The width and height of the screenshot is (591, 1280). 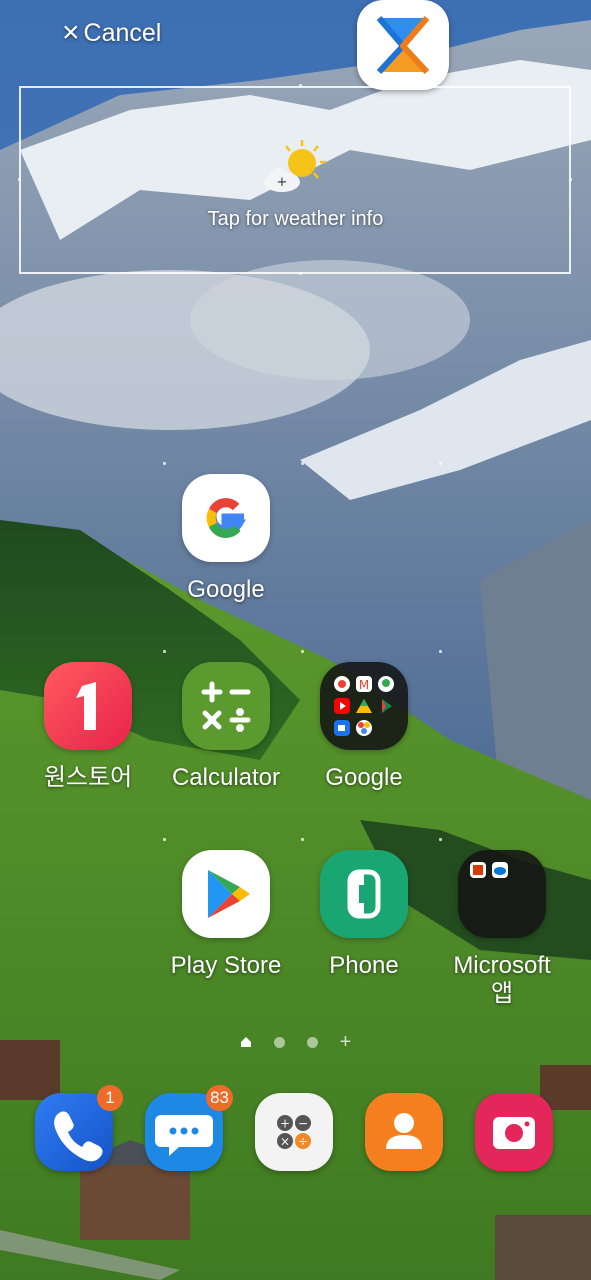 I want to click on xender-app-icon, so click(x=403, y=45).